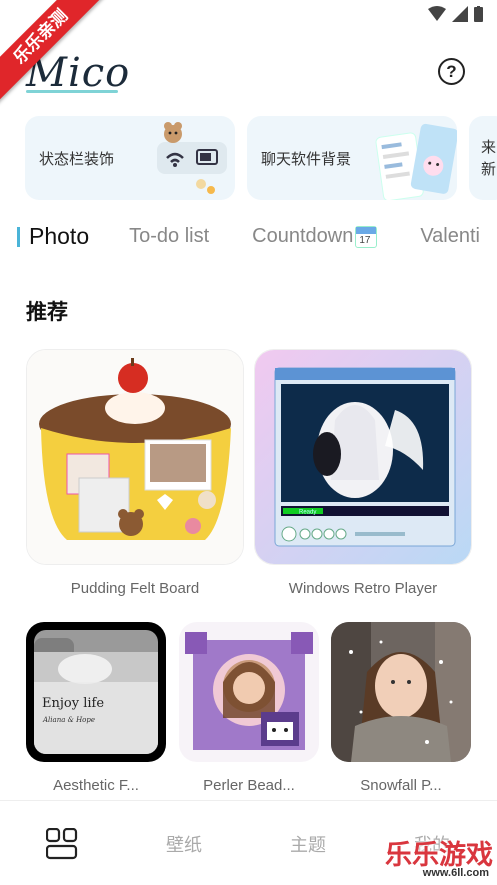 The width and height of the screenshot is (497, 885). Describe the element at coordinates (308, 844) in the screenshot. I see `nav-theme: 主题` at that location.